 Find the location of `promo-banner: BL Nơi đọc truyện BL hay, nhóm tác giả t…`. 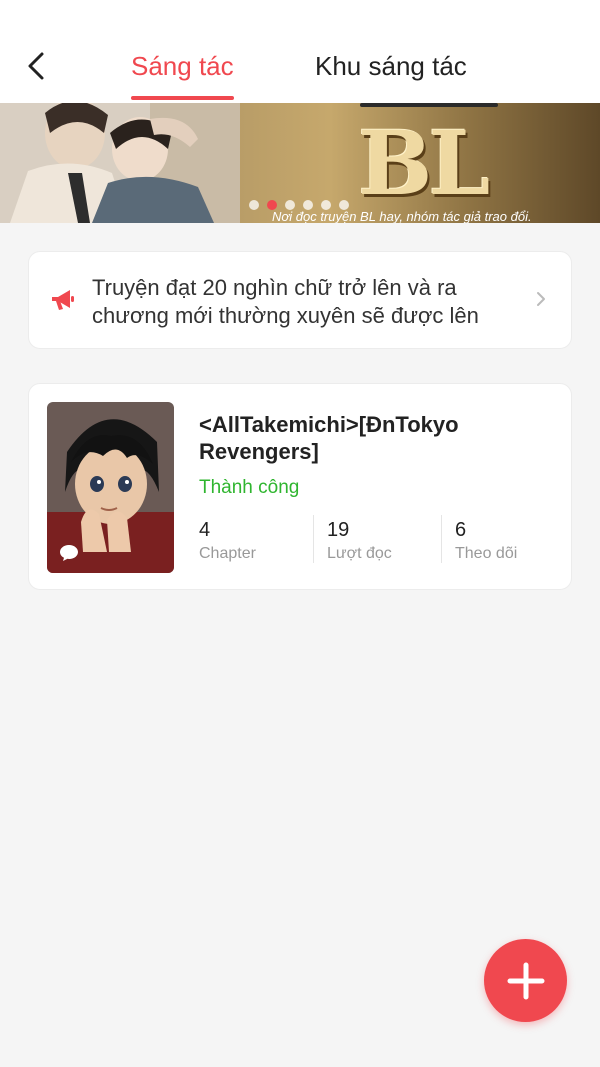

promo-banner: BL Nơi đọc truyện BL hay, nhóm tác giả t… is located at coordinates (300, 163).